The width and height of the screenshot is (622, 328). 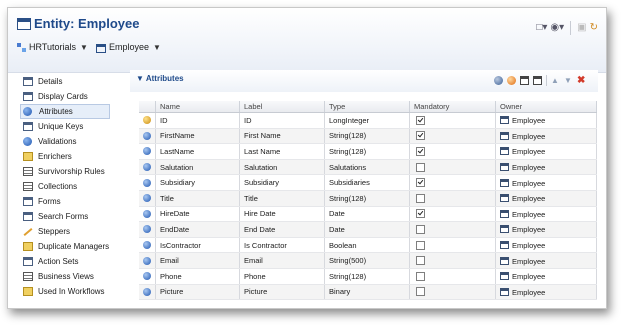 What do you see at coordinates (160, 78) in the screenshot?
I see `section-title: ▼ Attributes` at bounding box center [160, 78].